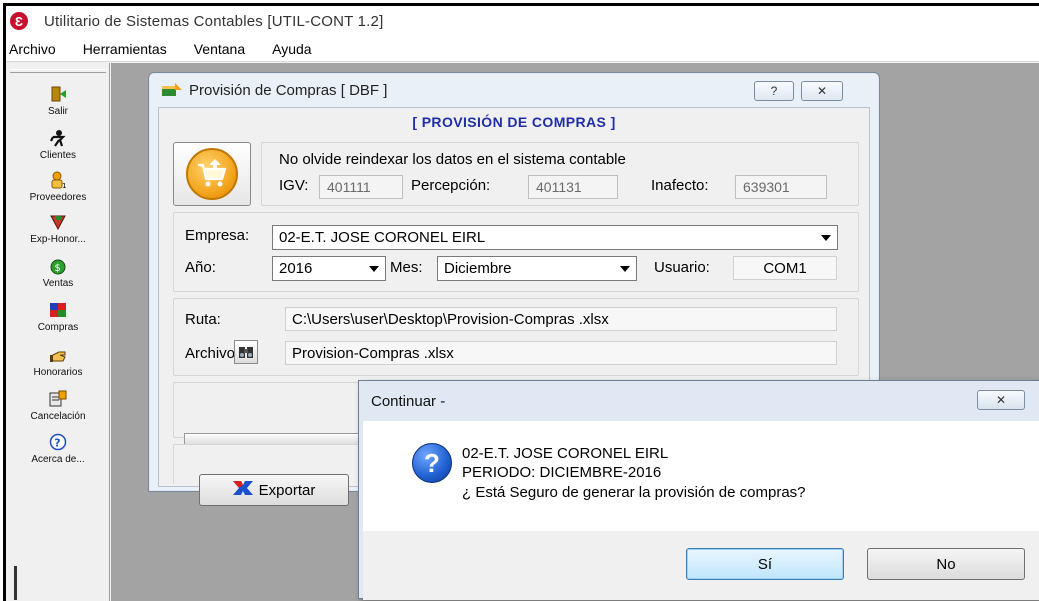 The height and width of the screenshot is (601, 1039). I want to click on sidebar-item-label: Proveedores, so click(58, 197).